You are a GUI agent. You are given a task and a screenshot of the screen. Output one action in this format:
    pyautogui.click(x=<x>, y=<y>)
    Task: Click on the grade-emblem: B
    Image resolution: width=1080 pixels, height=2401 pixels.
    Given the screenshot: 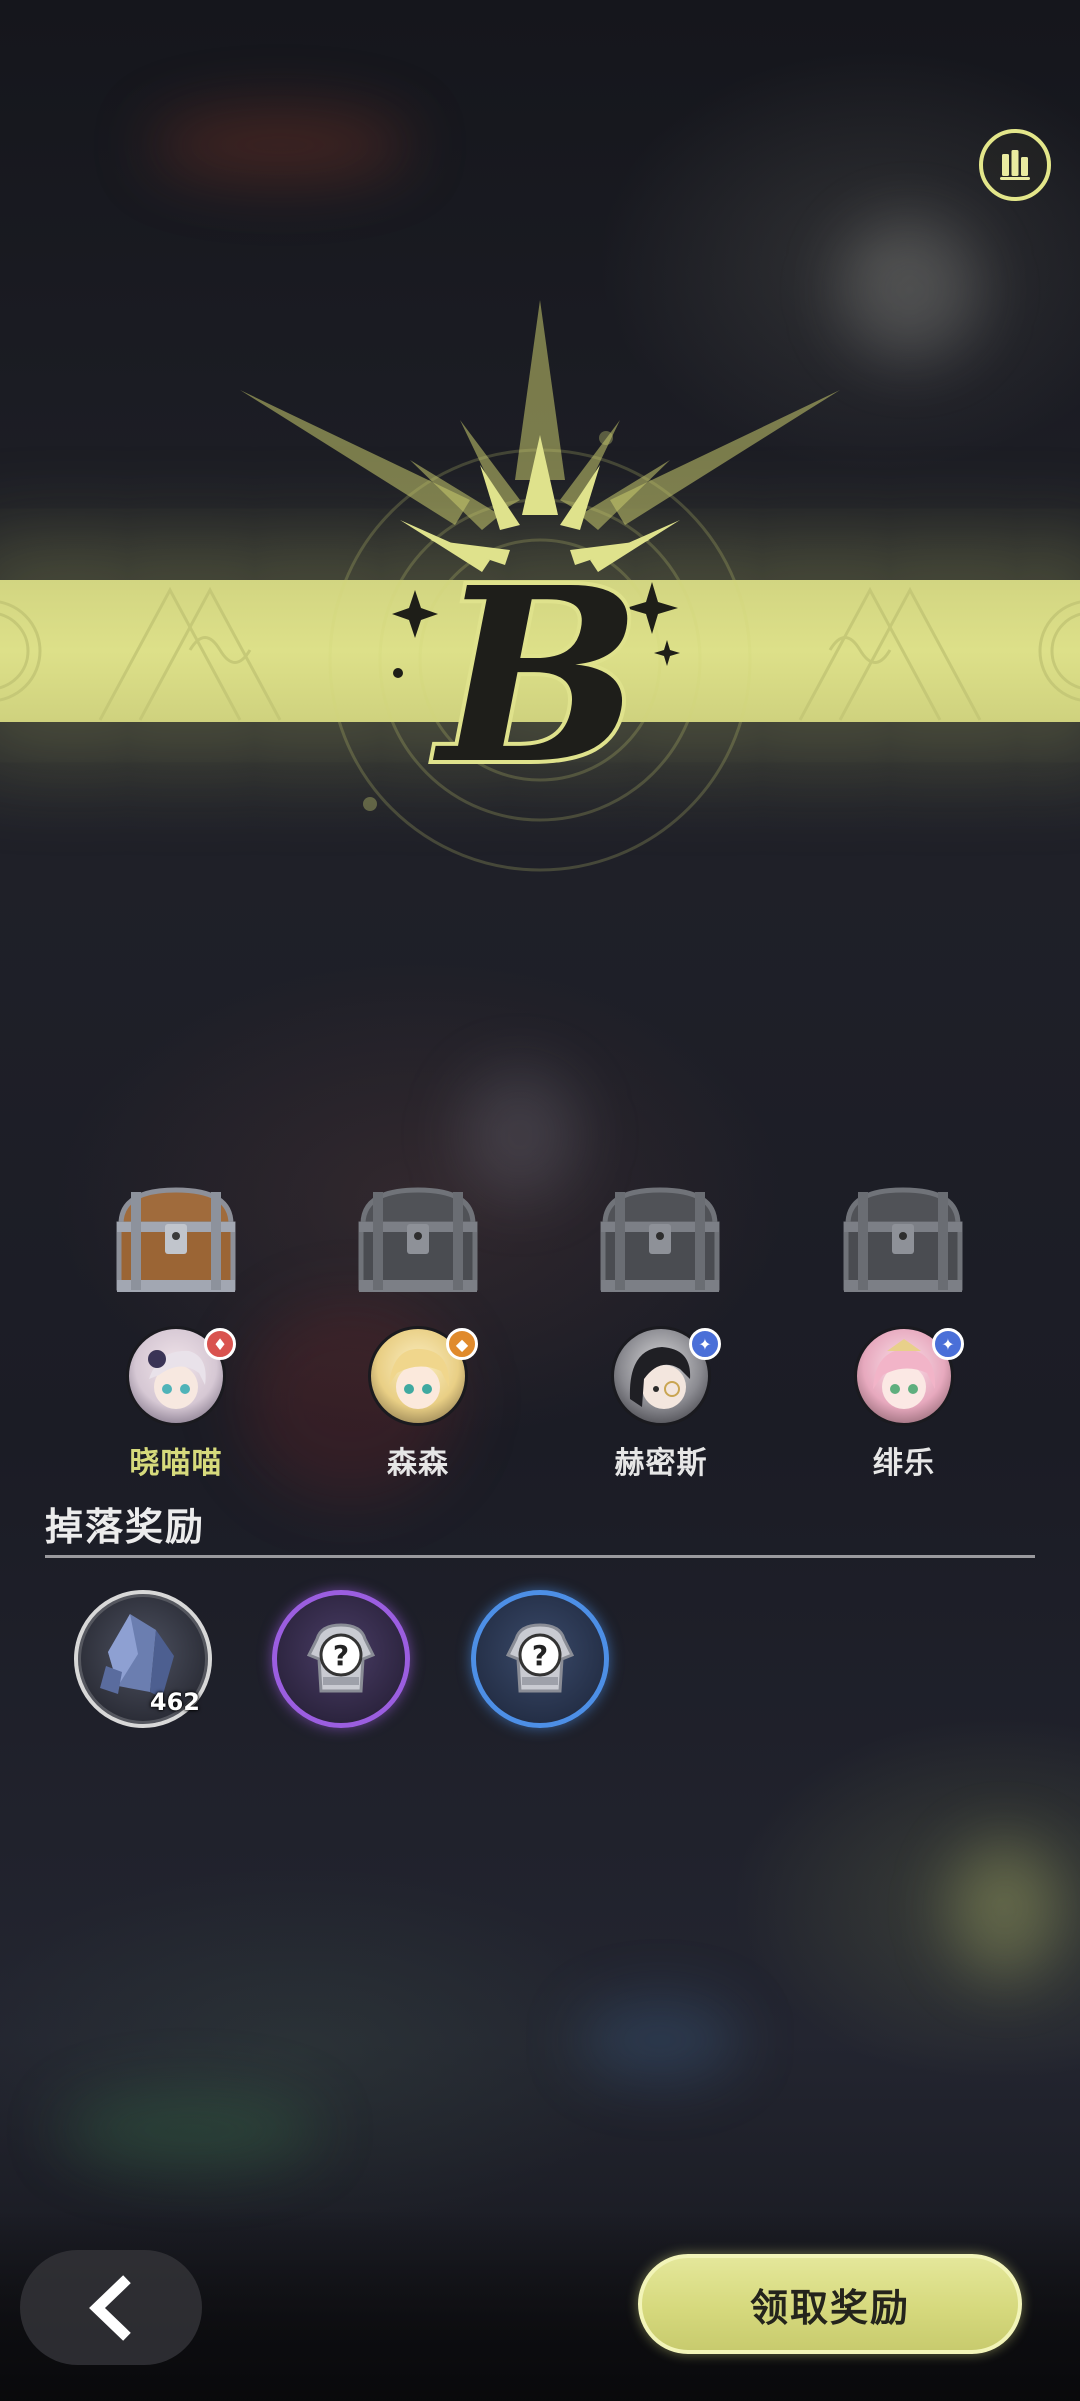 What is the action you would take?
    pyautogui.click(x=540, y=586)
    